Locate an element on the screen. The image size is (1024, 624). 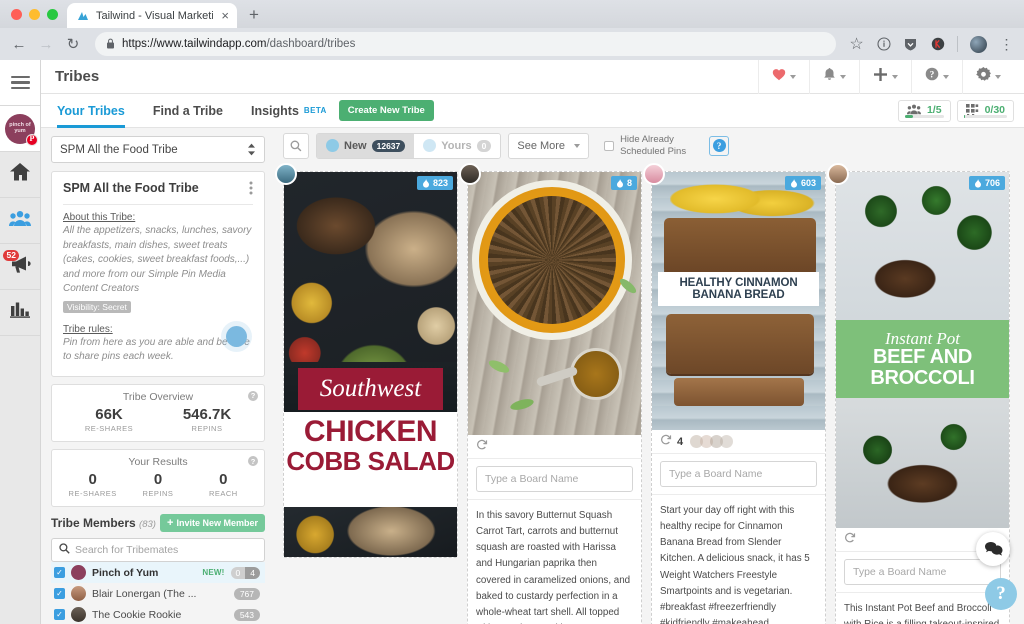
tribe-options-kebab-icon is located at coordinates (251, 188).